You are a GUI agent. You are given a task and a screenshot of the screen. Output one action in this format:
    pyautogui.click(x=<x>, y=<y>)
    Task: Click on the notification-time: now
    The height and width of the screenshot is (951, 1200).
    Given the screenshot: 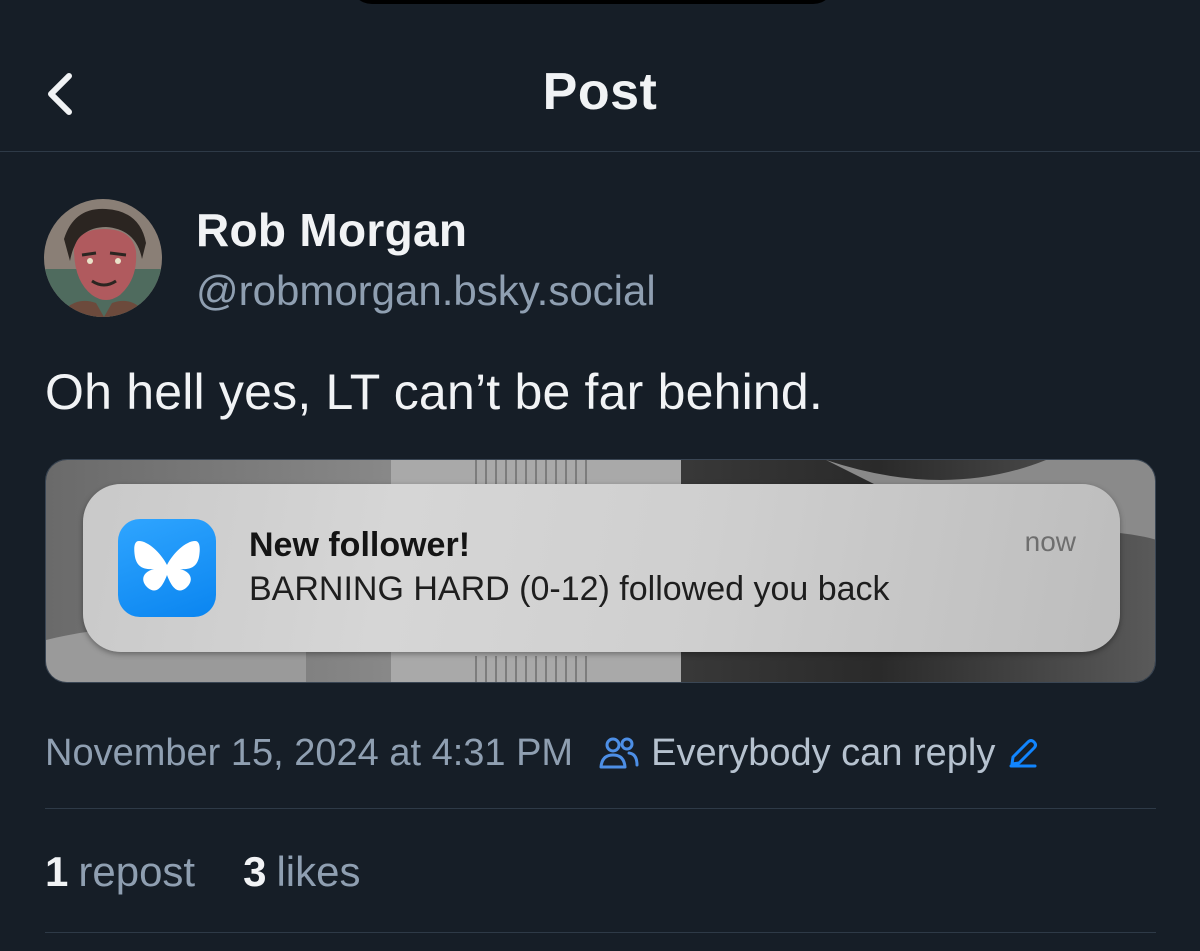 What is the action you would take?
    pyautogui.click(x=1050, y=541)
    